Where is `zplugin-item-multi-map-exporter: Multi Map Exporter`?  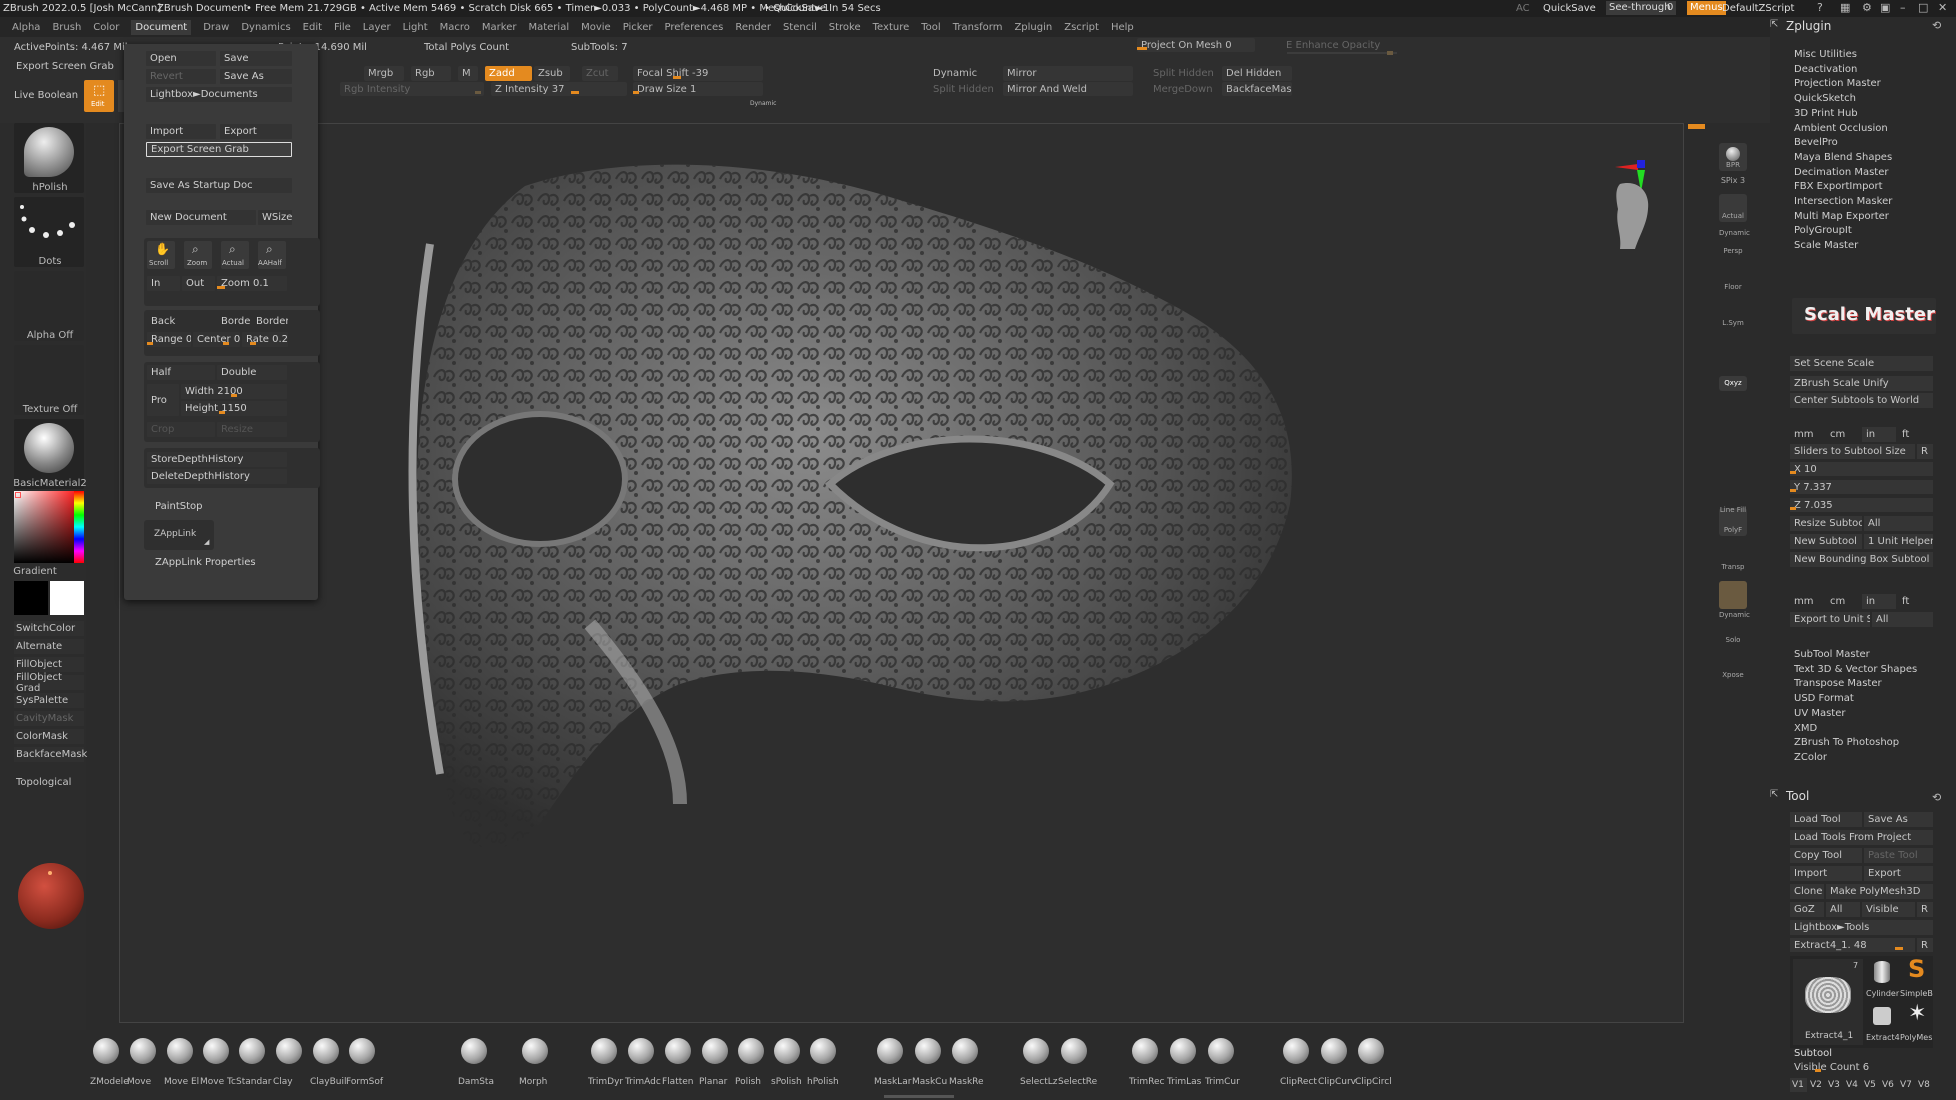 zplugin-item-multi-map-exporter: Multi Map Exporter is located at coordinates (1841, 216).